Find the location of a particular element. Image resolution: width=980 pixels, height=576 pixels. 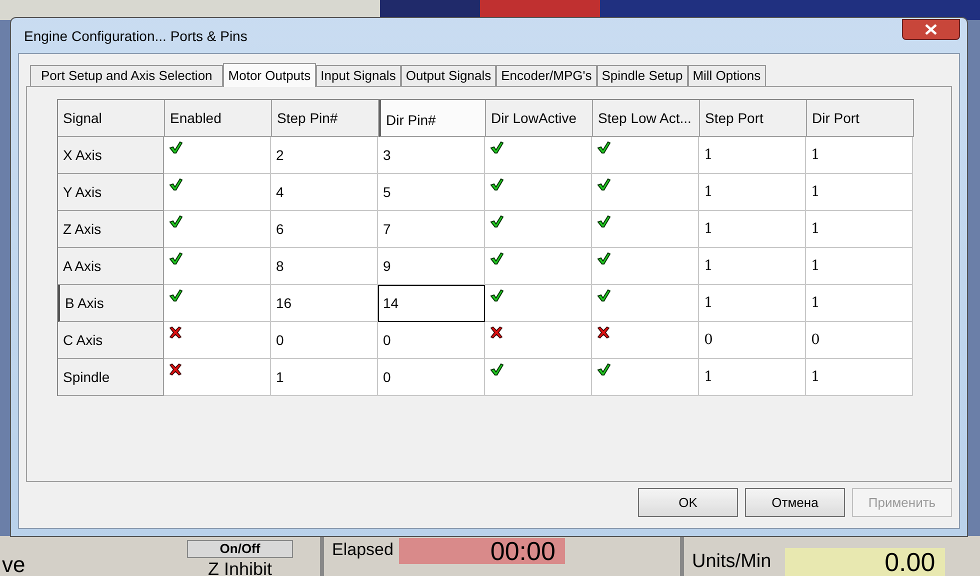

mode-label: ve is located at coordinates (13, 565).